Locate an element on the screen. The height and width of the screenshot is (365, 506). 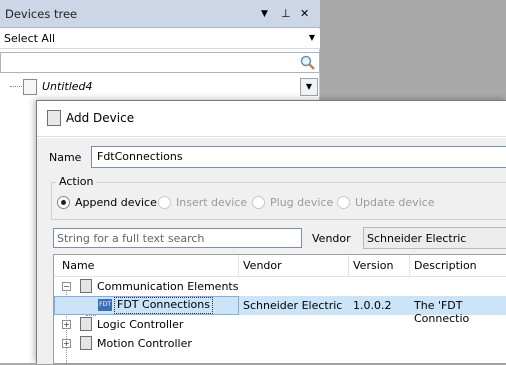
device-icon is located at coordinates (54, 118).